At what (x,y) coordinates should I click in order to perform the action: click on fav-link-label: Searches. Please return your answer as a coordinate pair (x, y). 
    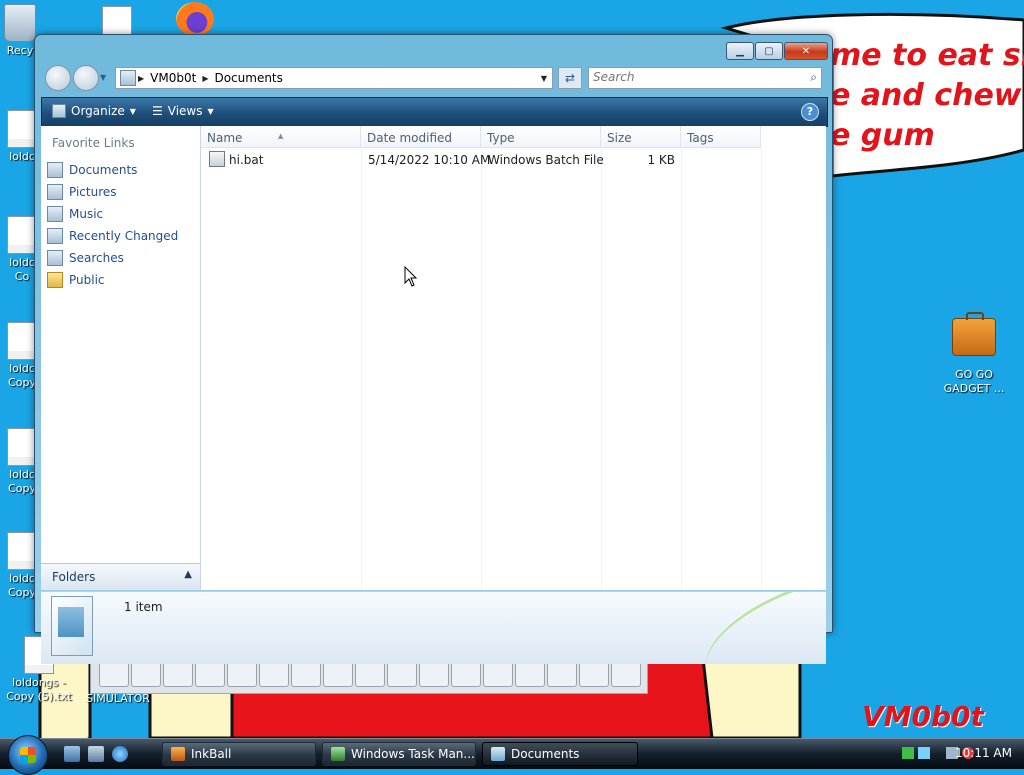
    Looking at the image, I should click on (96, 258).